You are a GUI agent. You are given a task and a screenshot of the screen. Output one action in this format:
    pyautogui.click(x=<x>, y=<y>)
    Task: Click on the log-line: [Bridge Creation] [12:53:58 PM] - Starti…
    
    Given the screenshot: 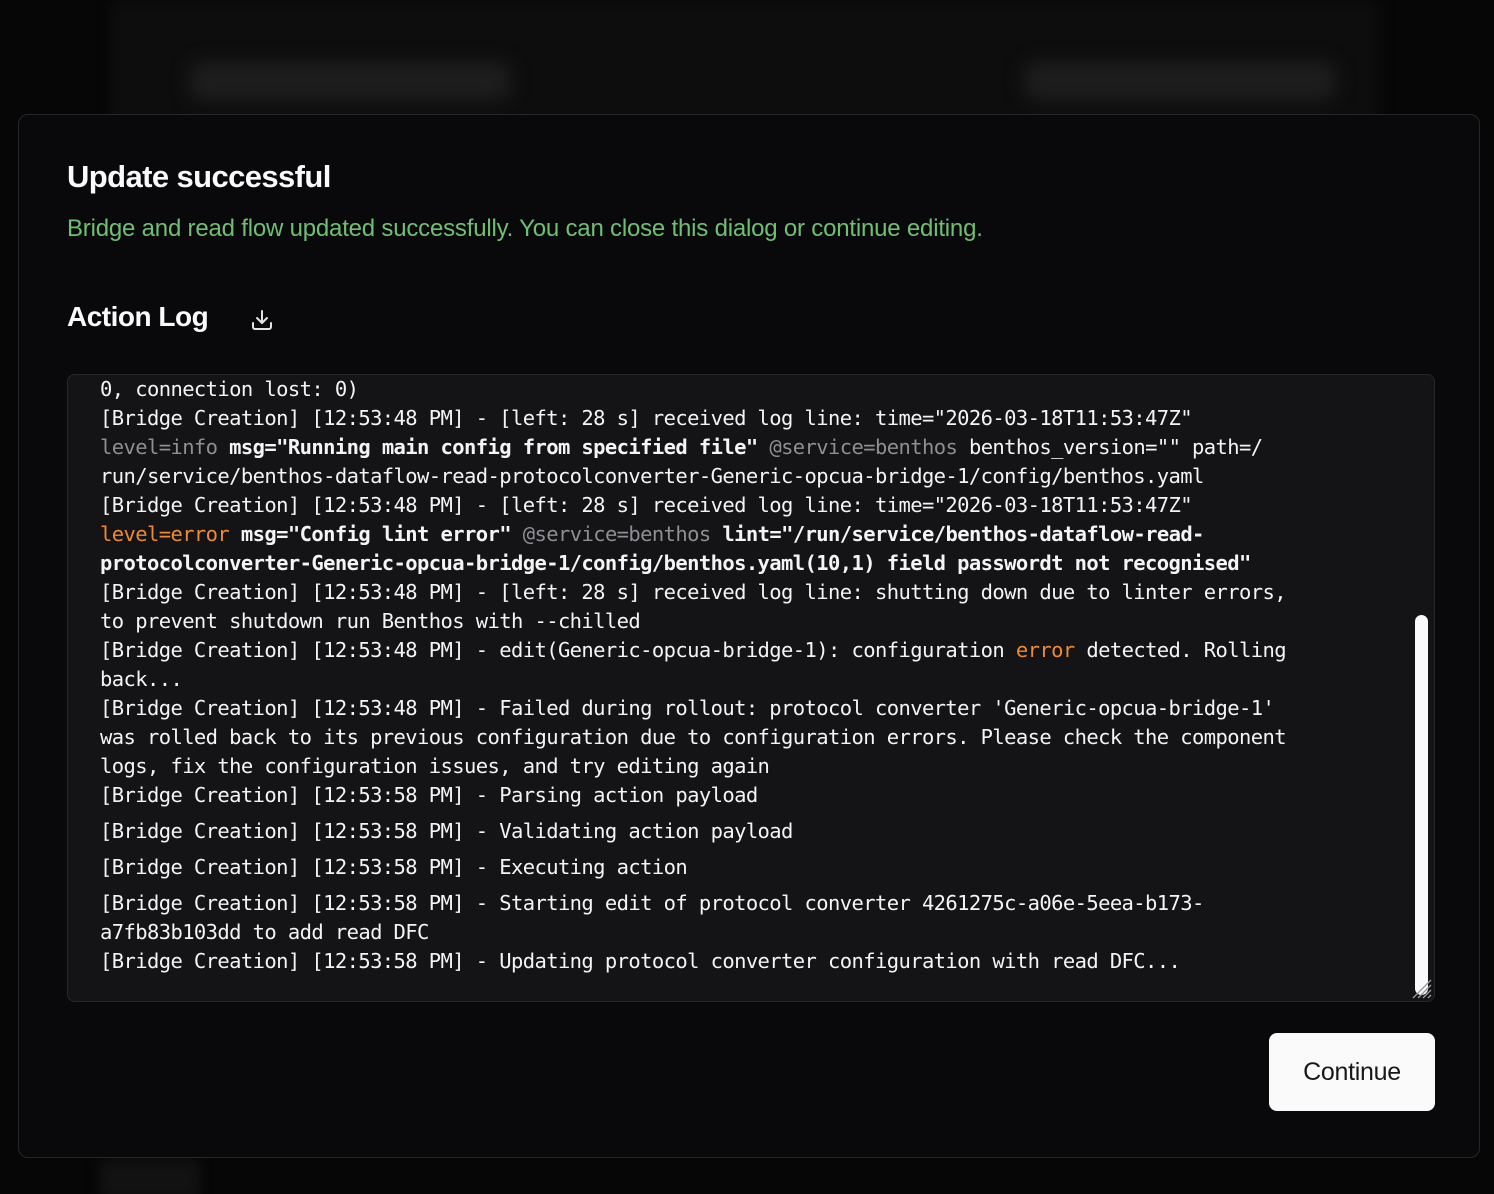 What is the action you would take?
    pyautogui.click(x=652, y=903)
    